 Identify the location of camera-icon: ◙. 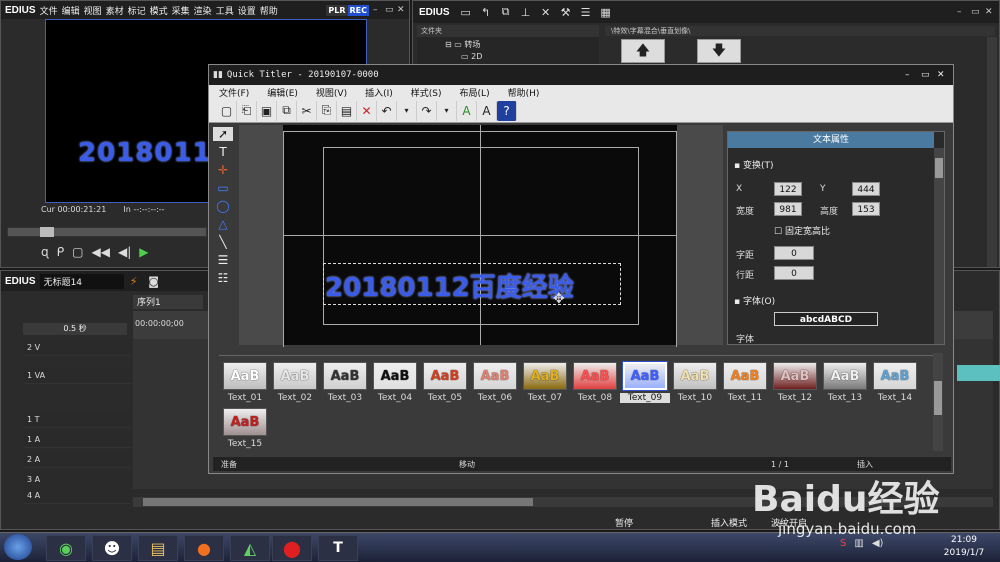
(154, 281).